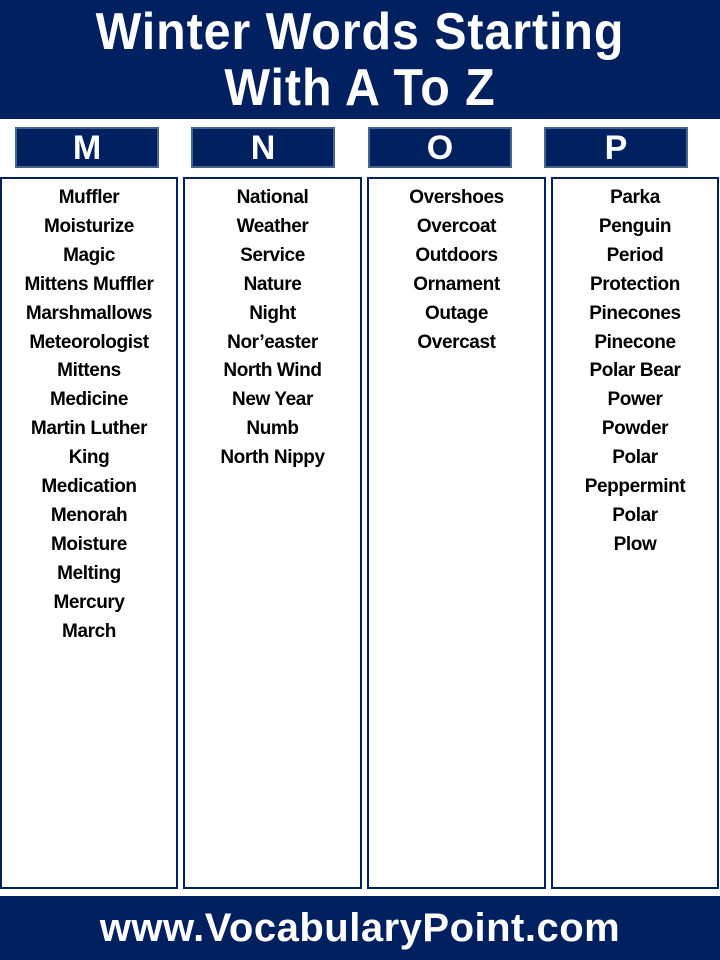 This screenshot has width=720, height=960. I want to click on word-item: Martin Luther, so click(89, 429).